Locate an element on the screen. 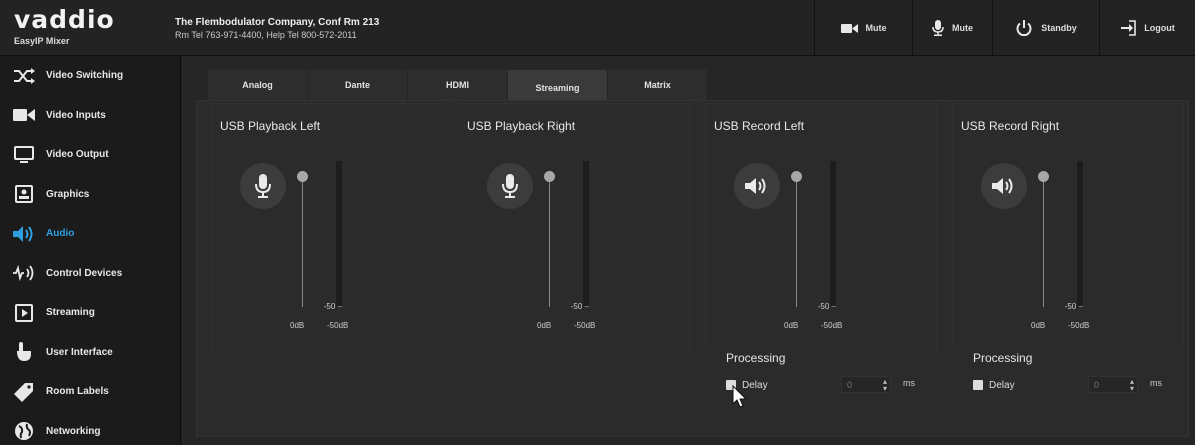 This screenshot has height=445, width=1195. vaddio-logo: vaddio EasyIP Mixer is located at coordinates (87, 28).